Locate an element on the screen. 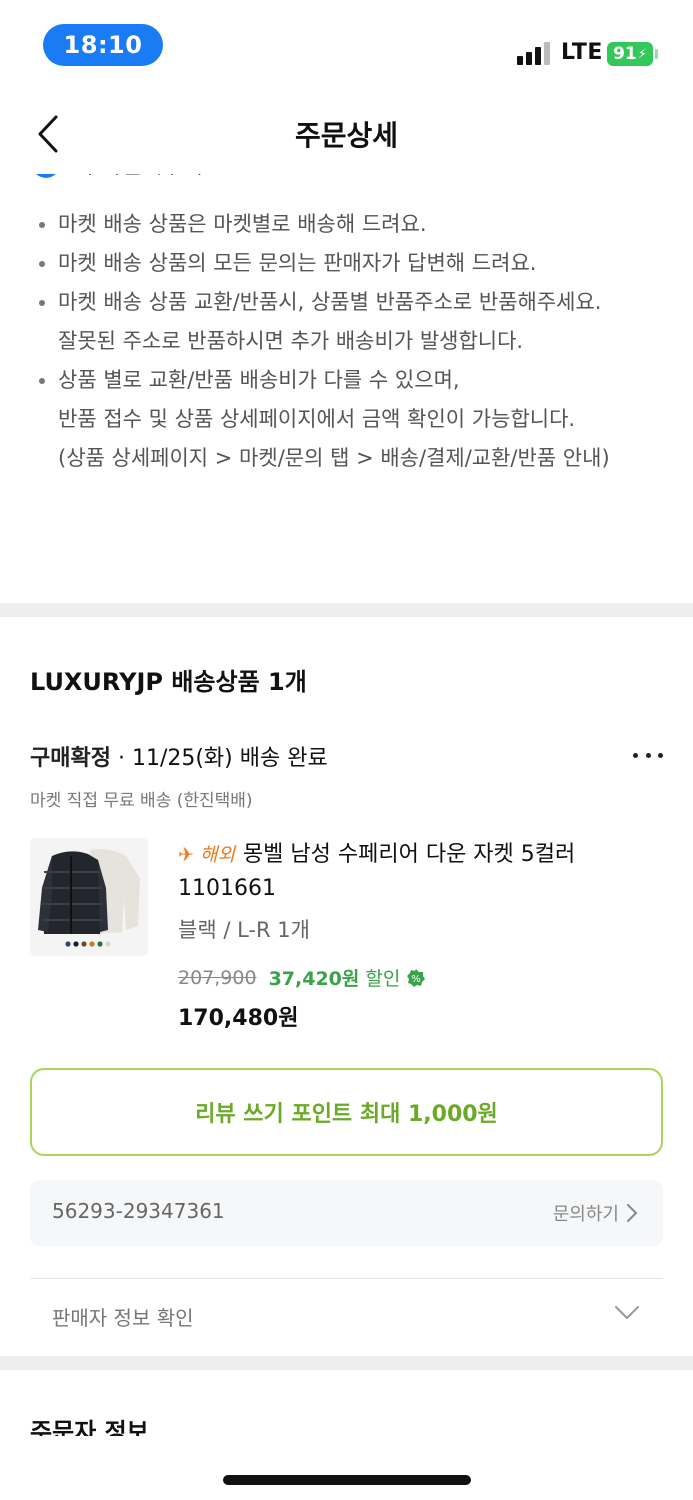 This screenshot has width=693, height=1500. price-row: 207,900 37,420원 할인 % is located at coordinates (302, 977).